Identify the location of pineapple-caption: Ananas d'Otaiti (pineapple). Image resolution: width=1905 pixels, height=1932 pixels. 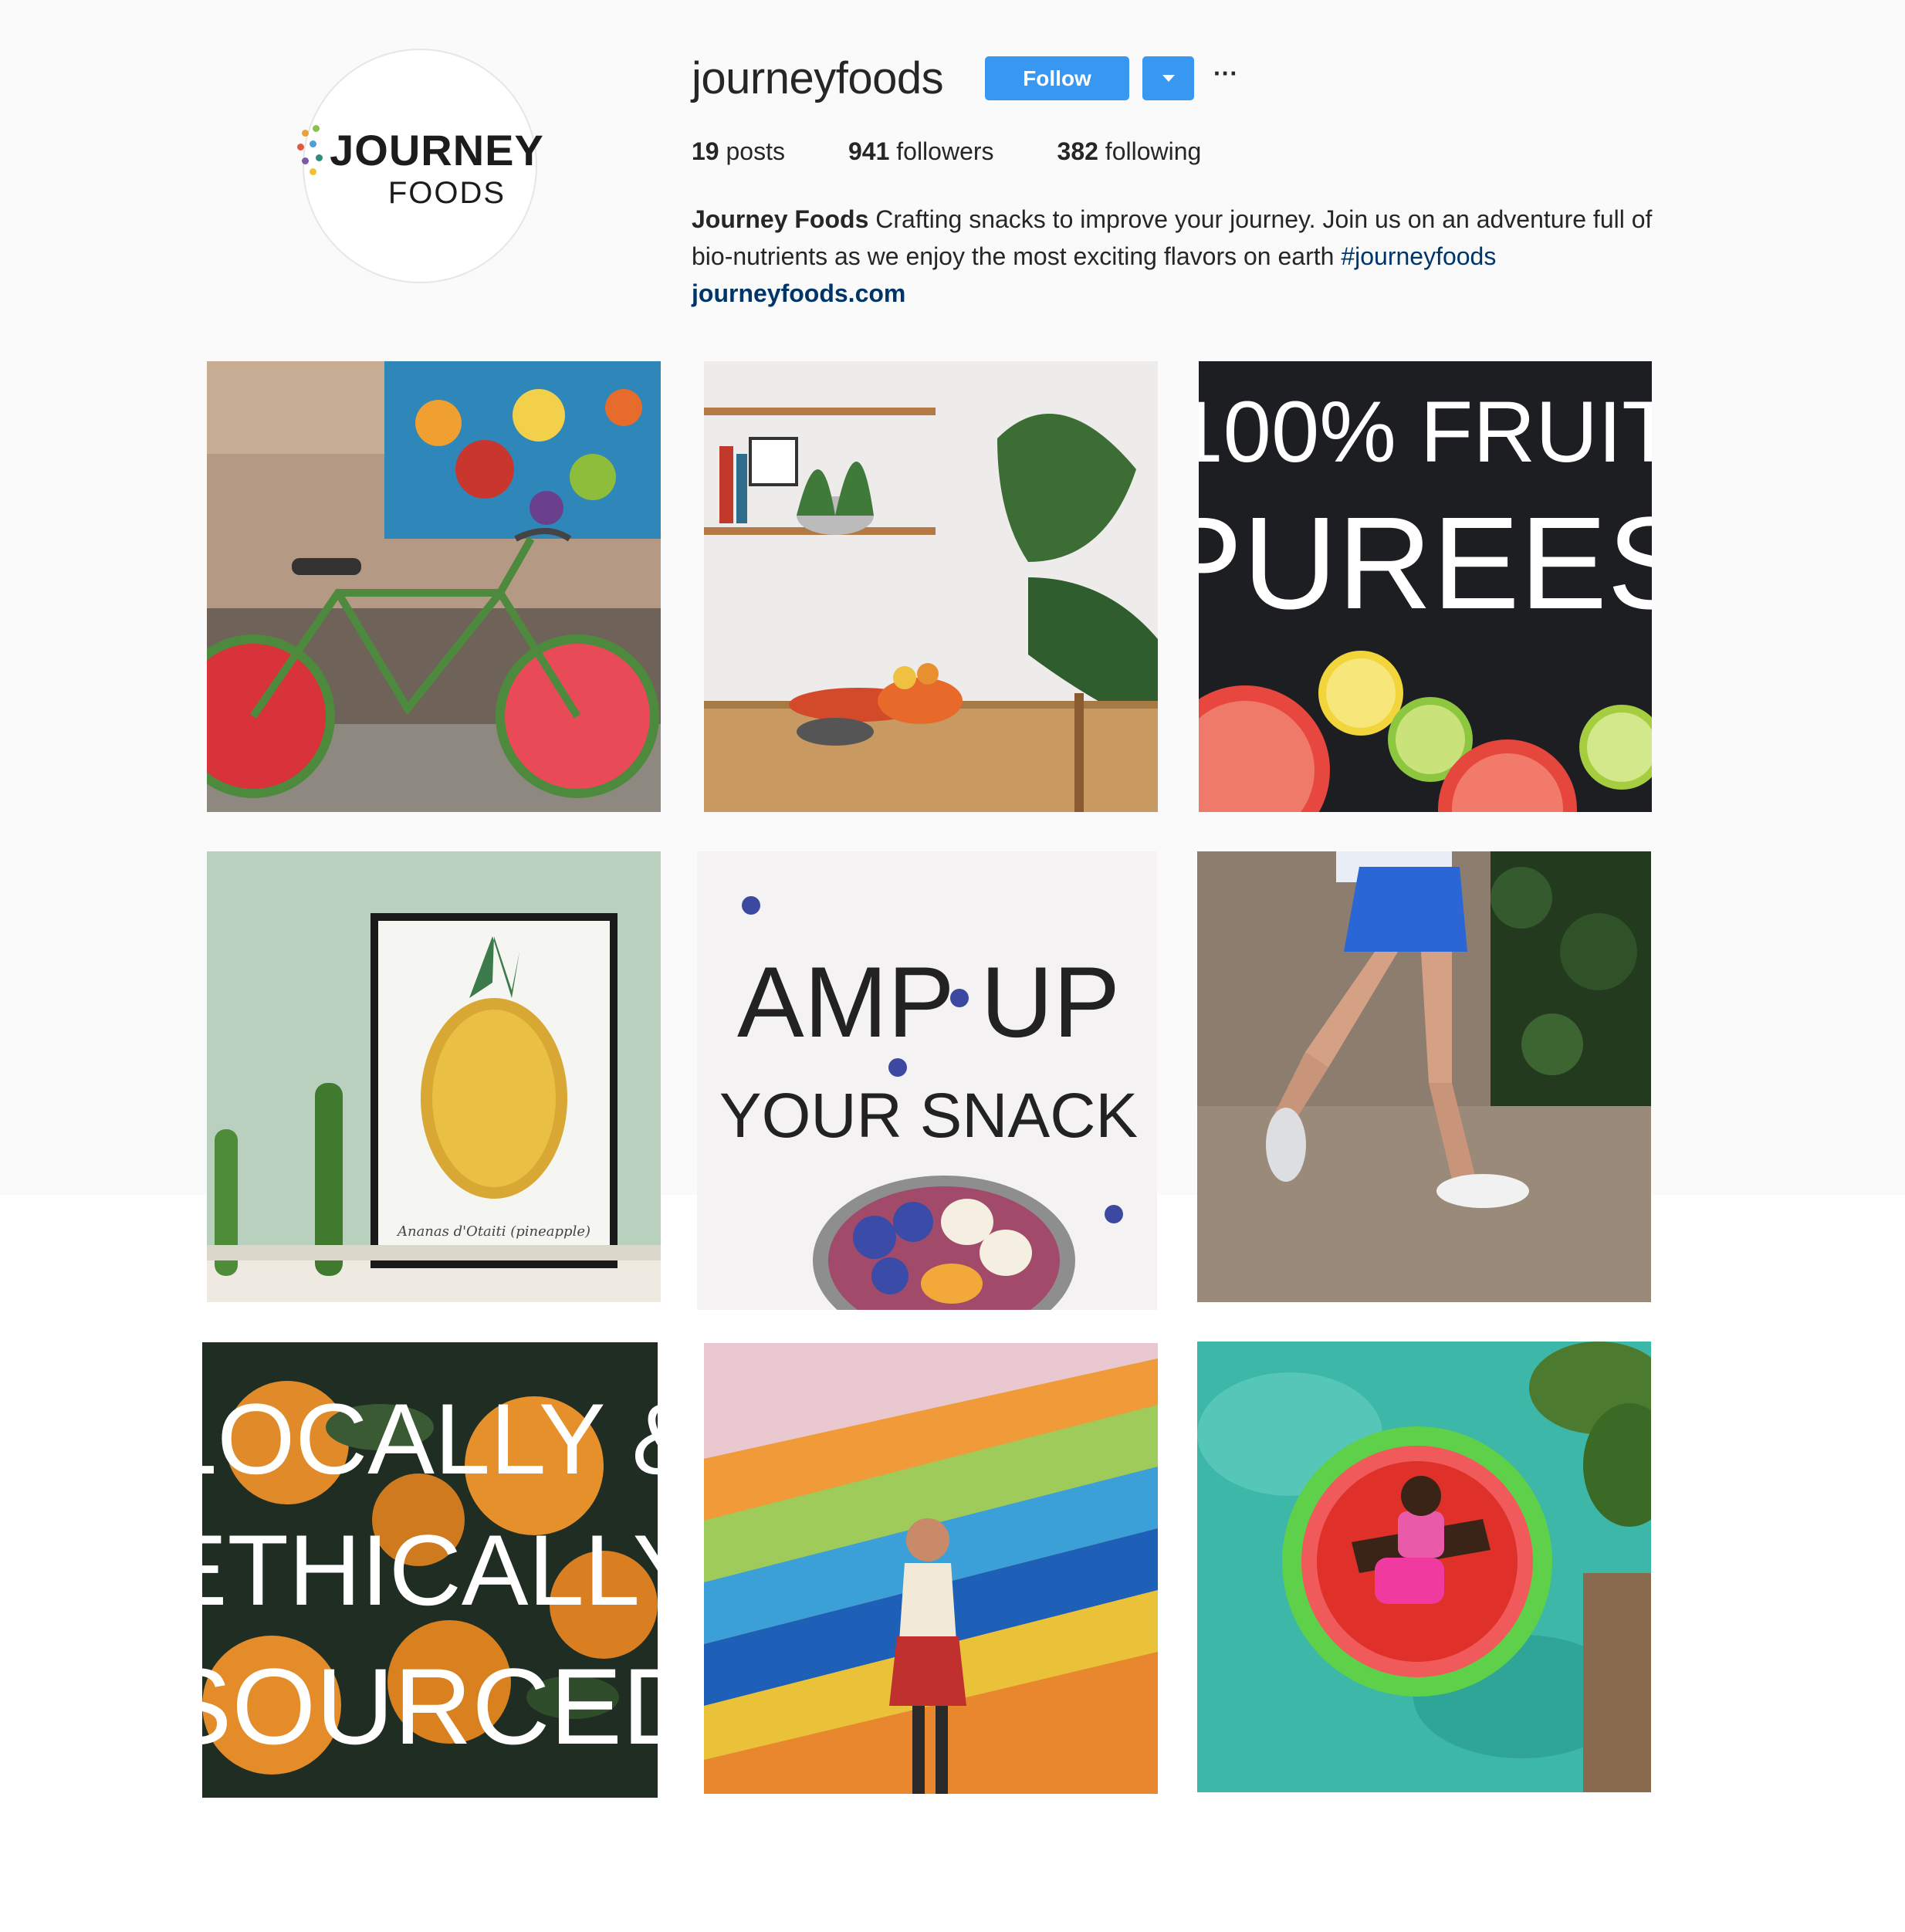
(493, 1231).